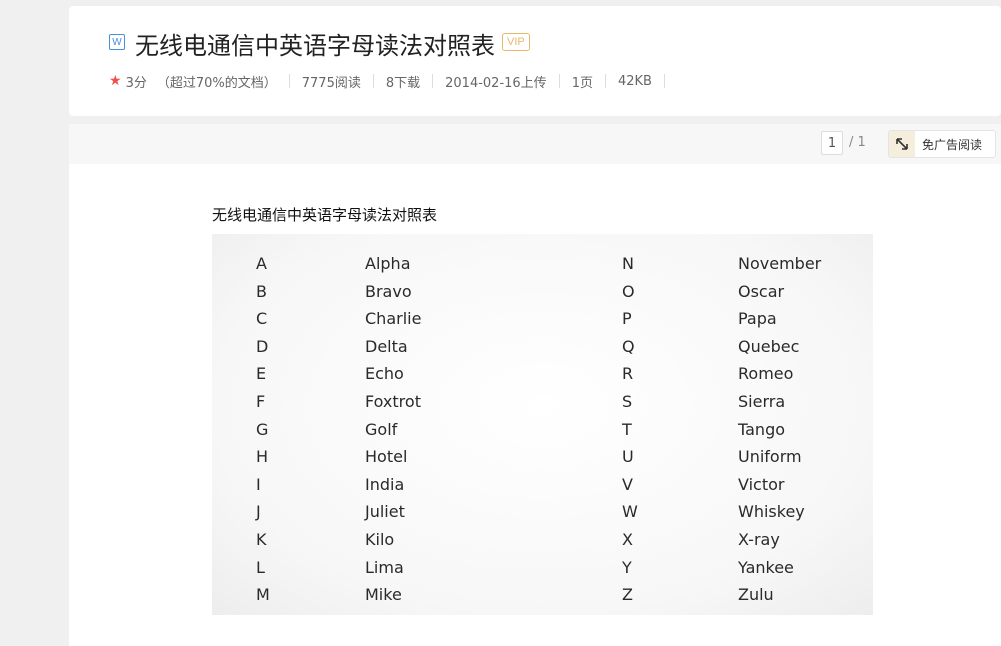 The image size is (1001, 646). What do you see at coordinates (384, 567) in the screenshot?
I see `codeword-cell: Lima` at bounding box center [384, 567].